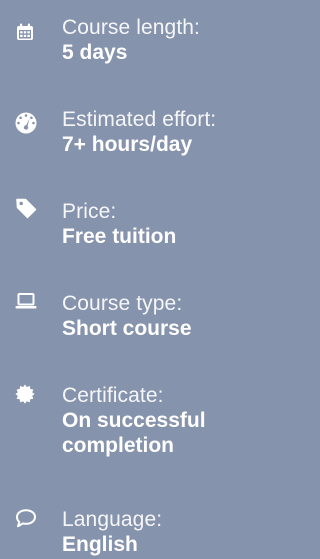  What do you see at coordinates (25, 32) in the screenshot?
I see `calendar-icon` at bounding box center [25, 32].